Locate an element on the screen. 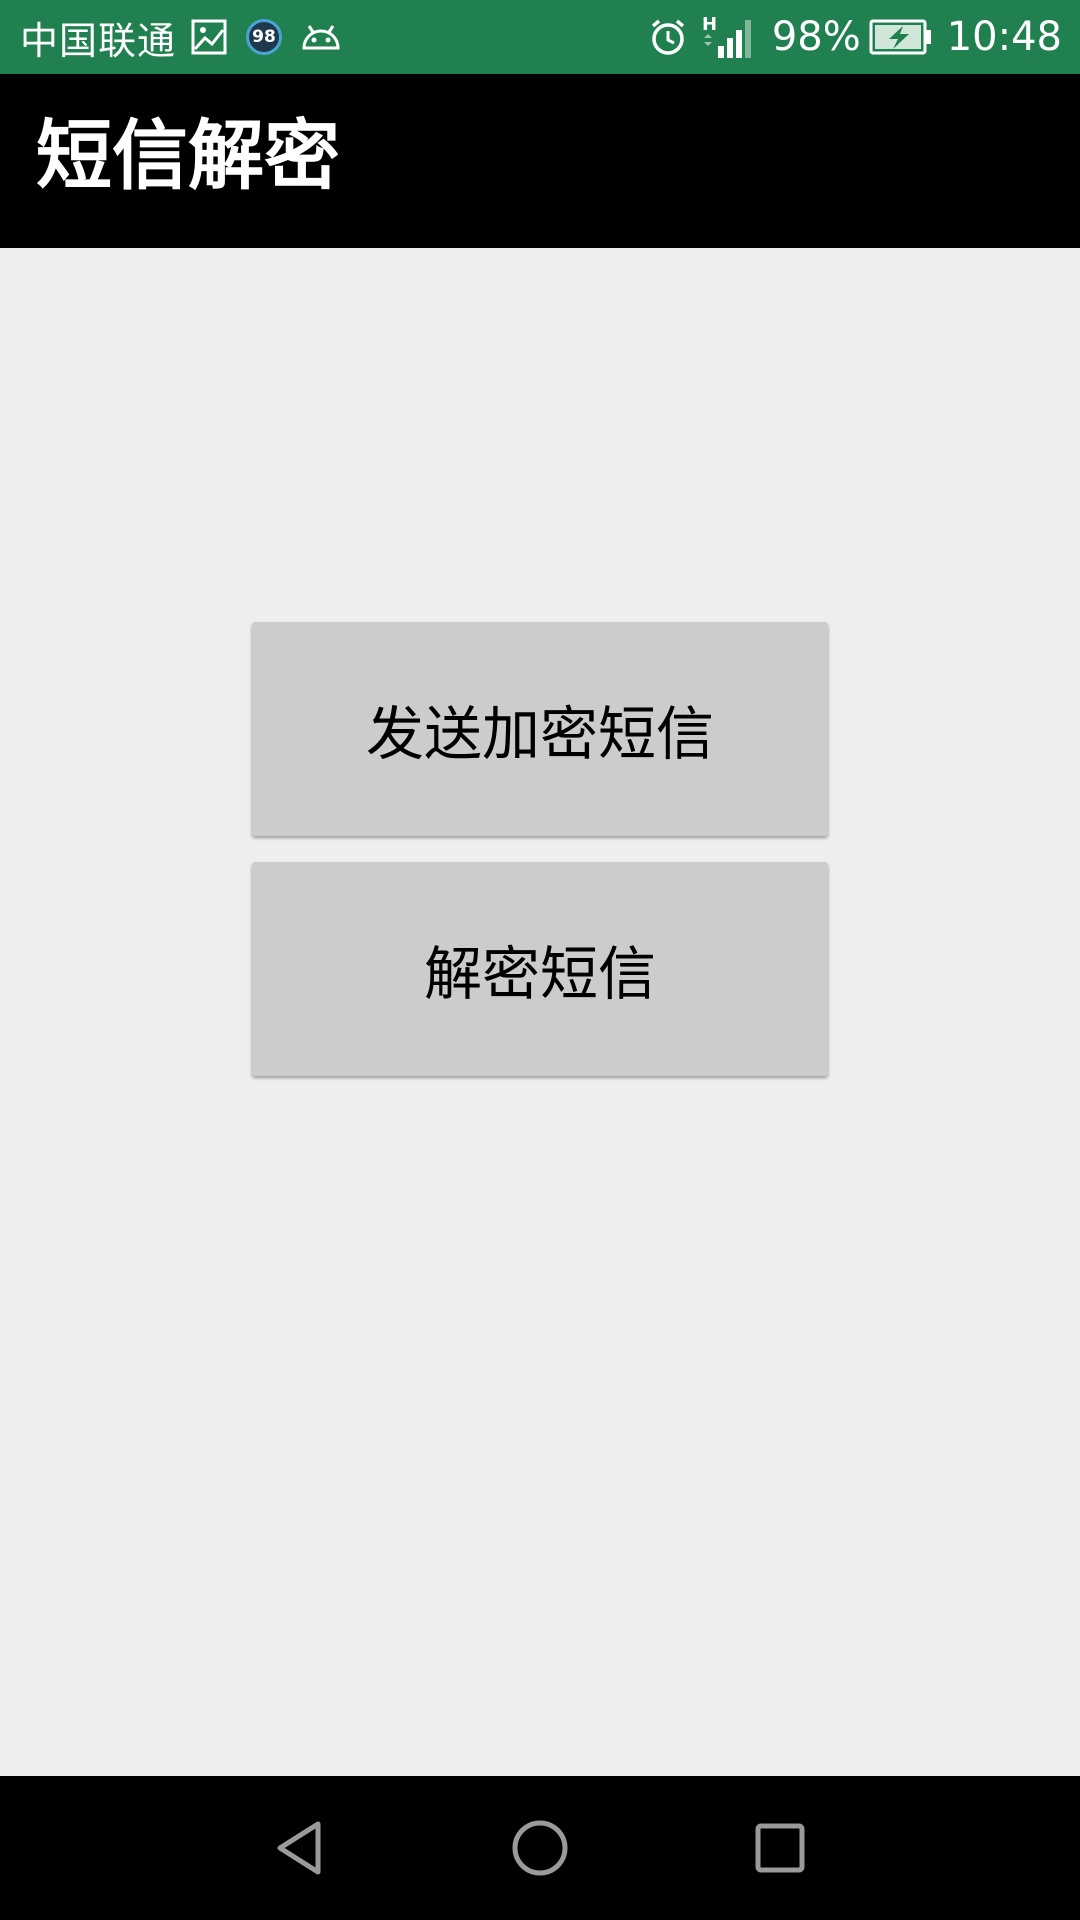 The height and width of the screenshot is (1920, 1080). battery-percent: 98% is located at coordinates (816, 37).